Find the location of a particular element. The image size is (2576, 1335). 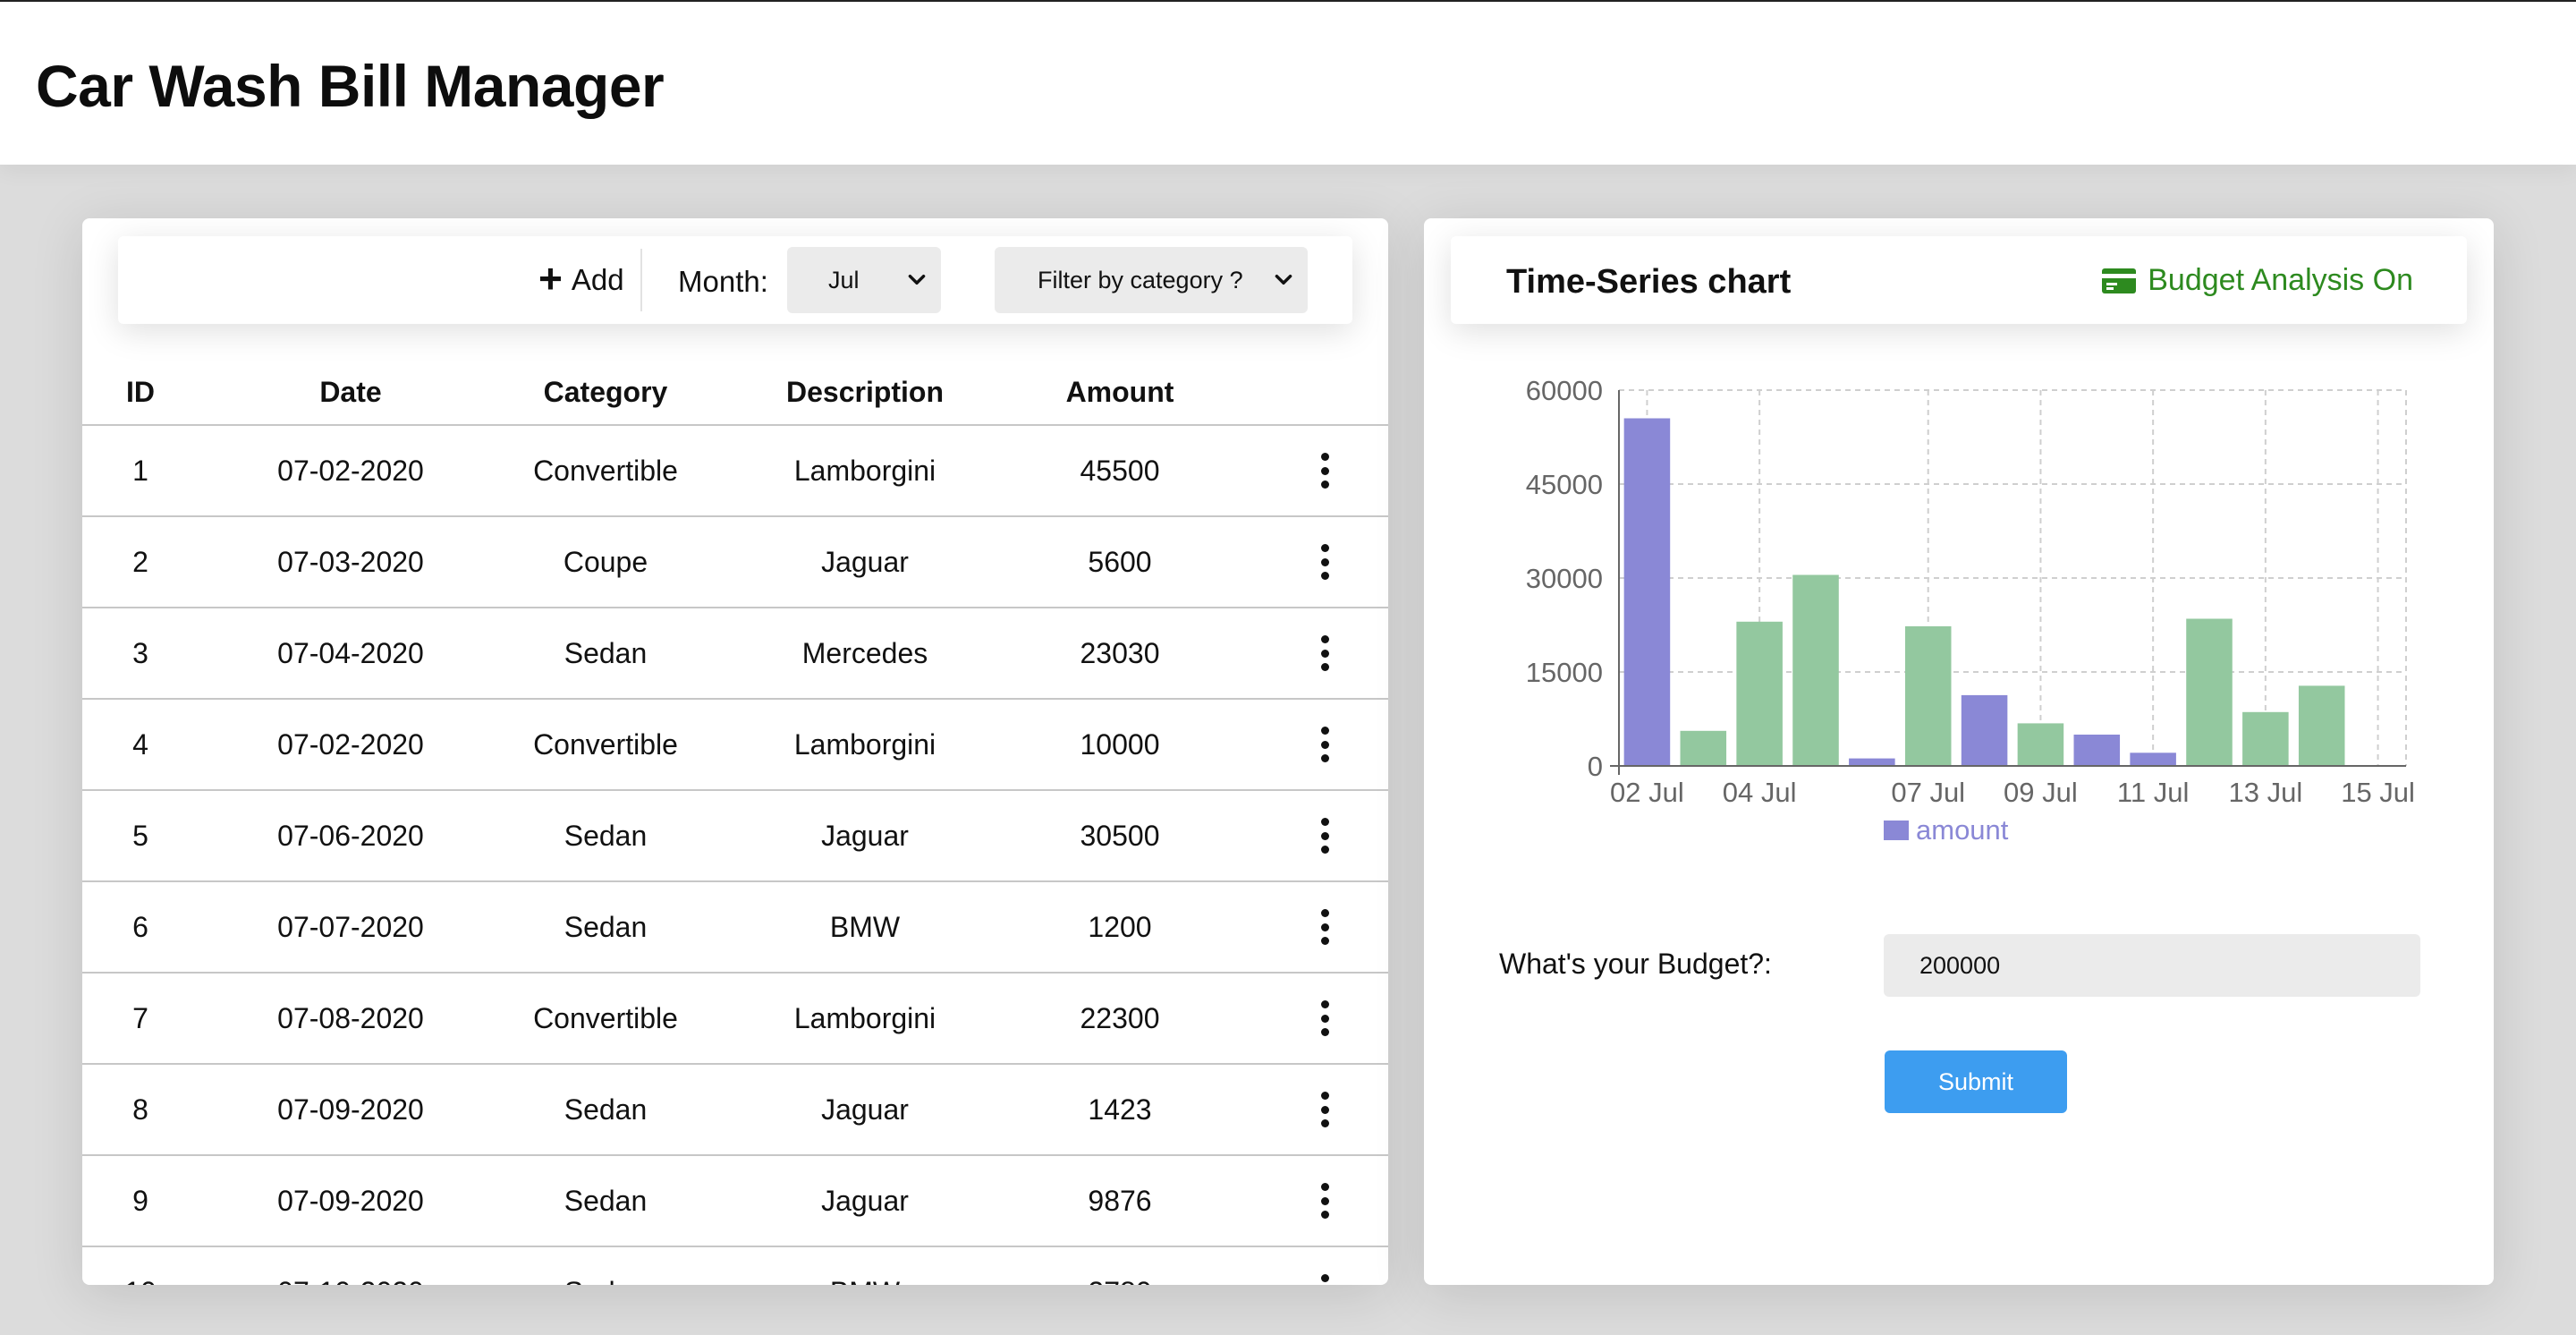

bar-11-jul is located at coordinates (2153, 759).